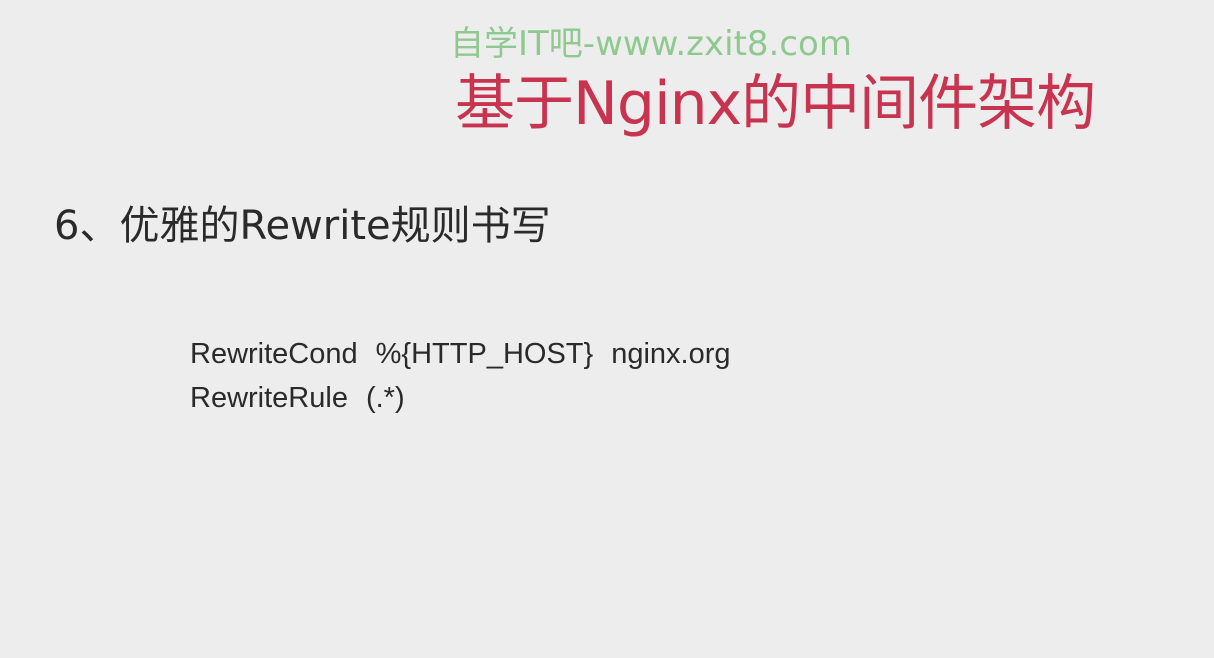  What do you see at coordinates (269, 398) in the screenshot?
I see `code-directive: RewriteRule` at bounding box center [269, 398].